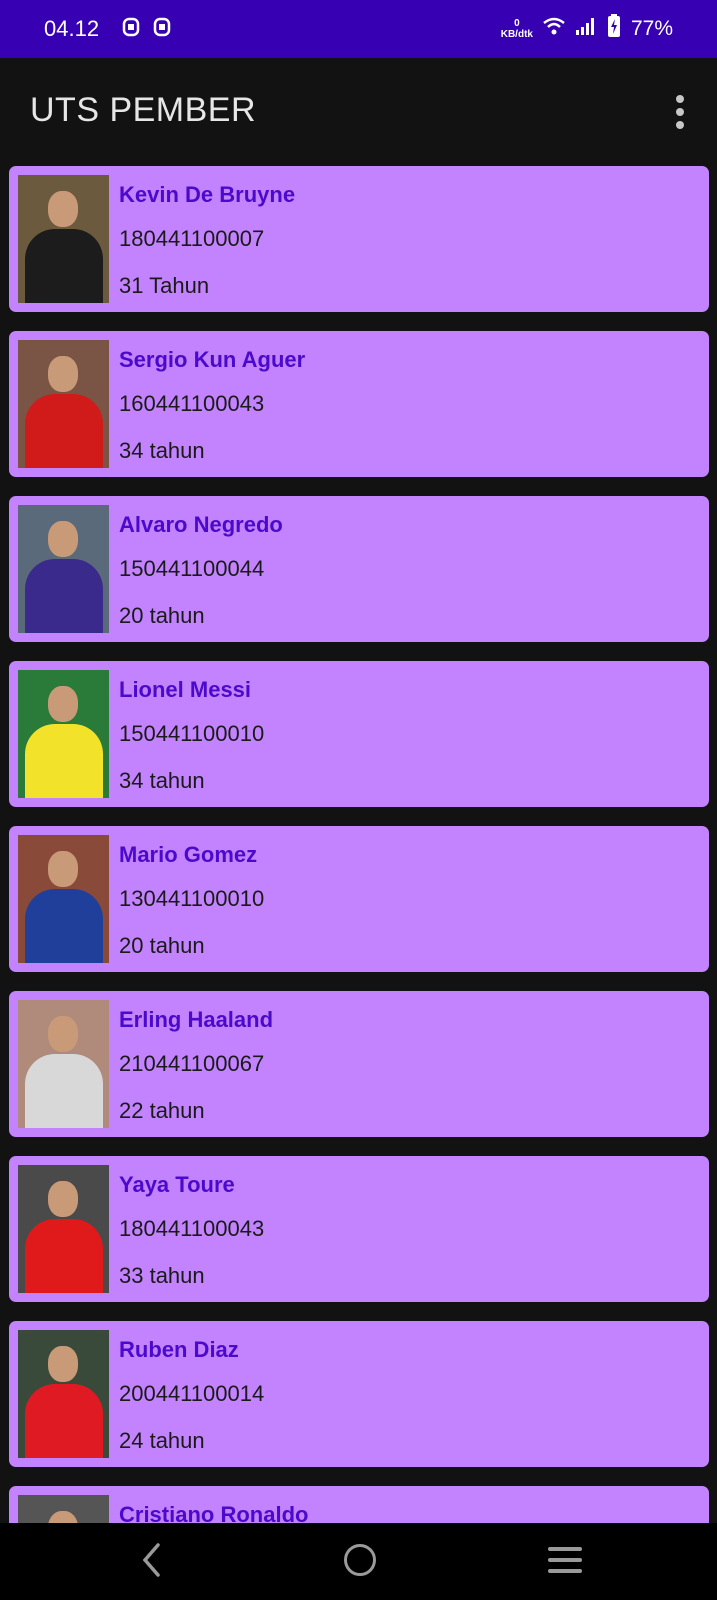 The height and width of the screenshot is (1600, 717). What do you see at coordinates (164, 285) in the screenshot?
I see `player-age: 31 Tahun` at bounding box center [164, 285].